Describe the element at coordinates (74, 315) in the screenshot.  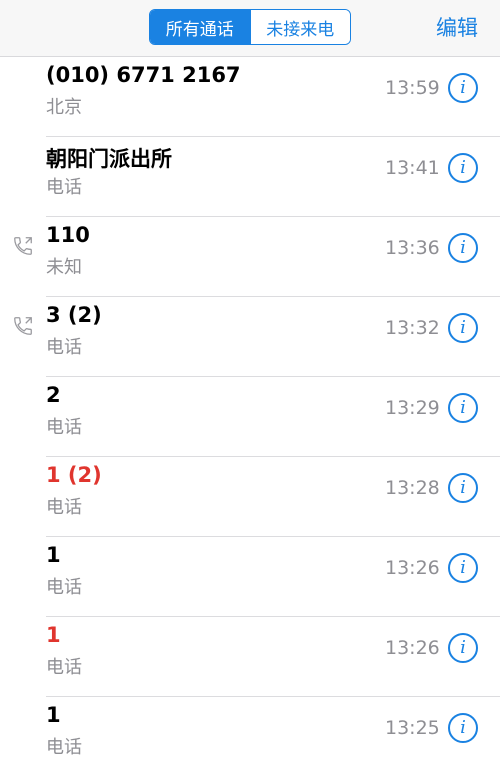
I see `caller-name: 3 (2)` at that location.